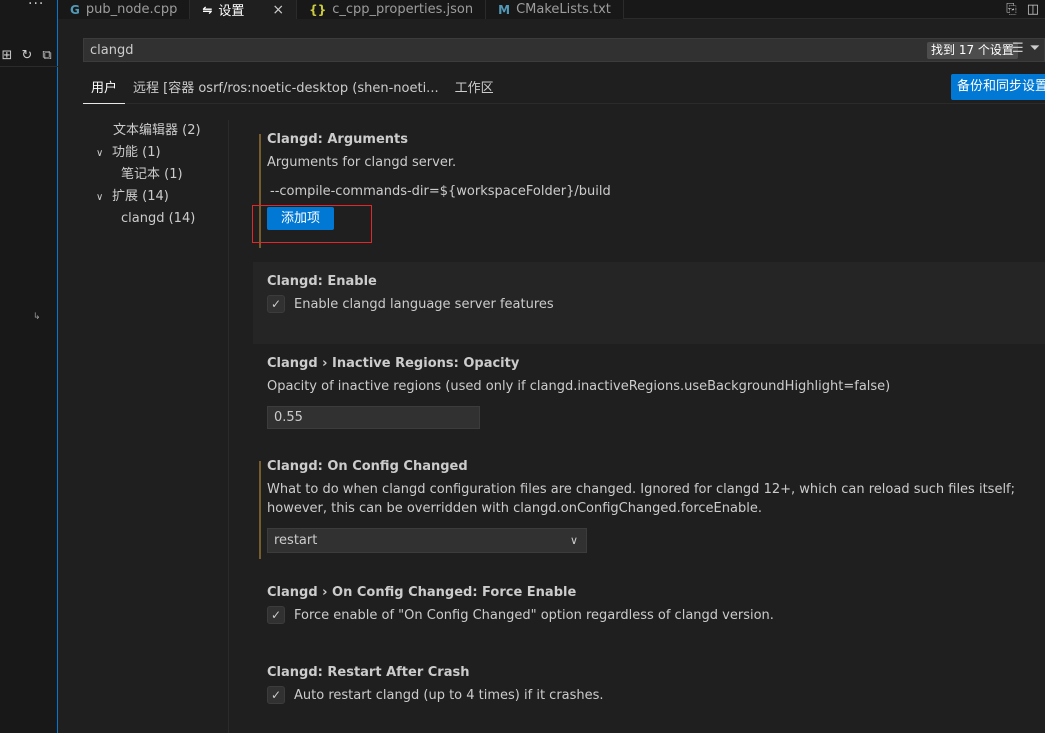 The height and width of the screenshot is (733, 1045). I want to click on tab-workspace: 工作区, so click(474, 89).